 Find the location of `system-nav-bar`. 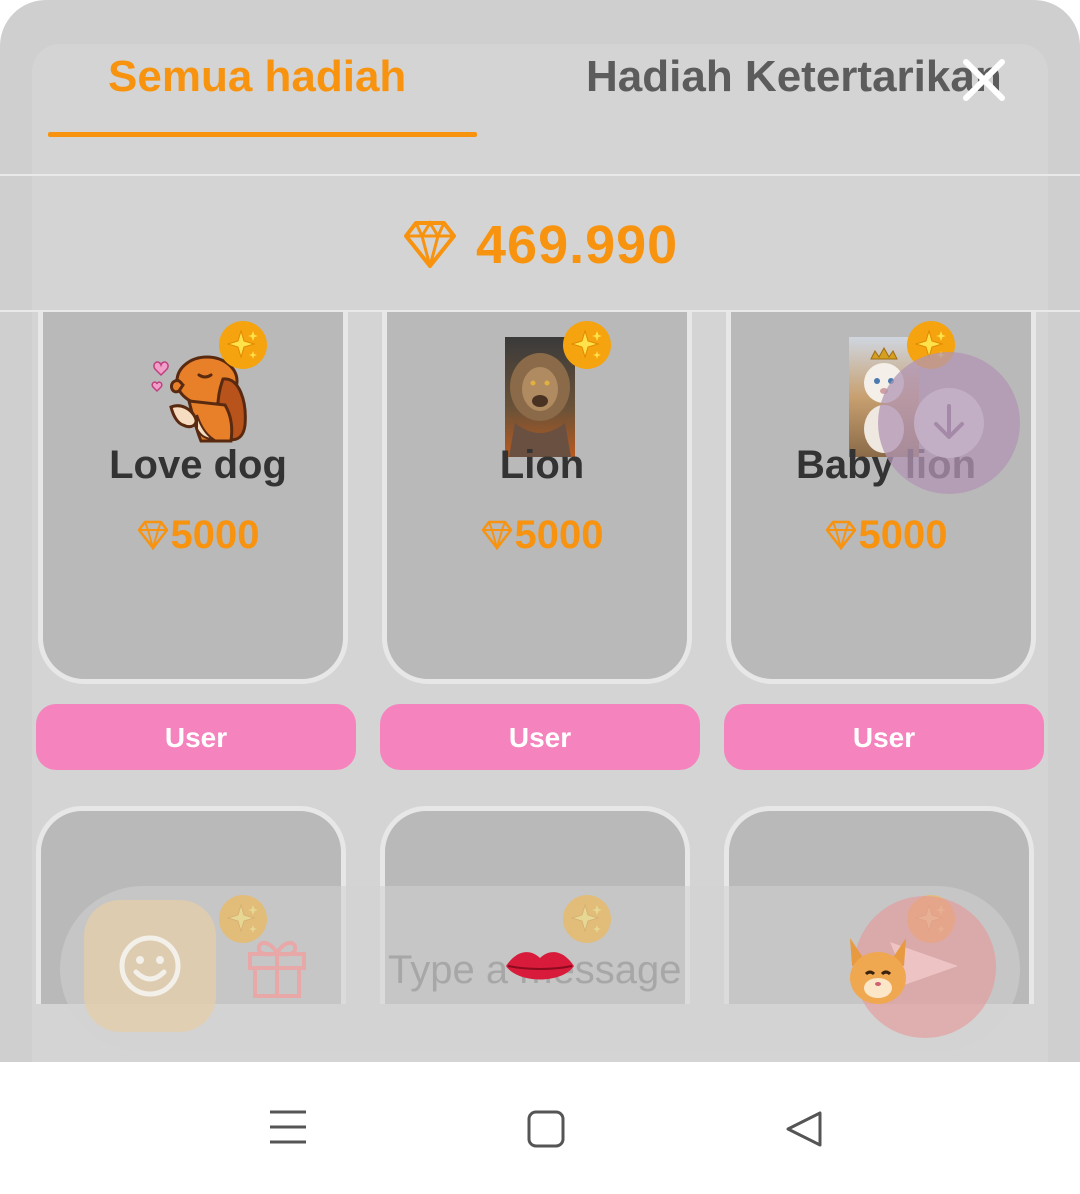

system-nav-bar is located at coordinates (540, 1128).